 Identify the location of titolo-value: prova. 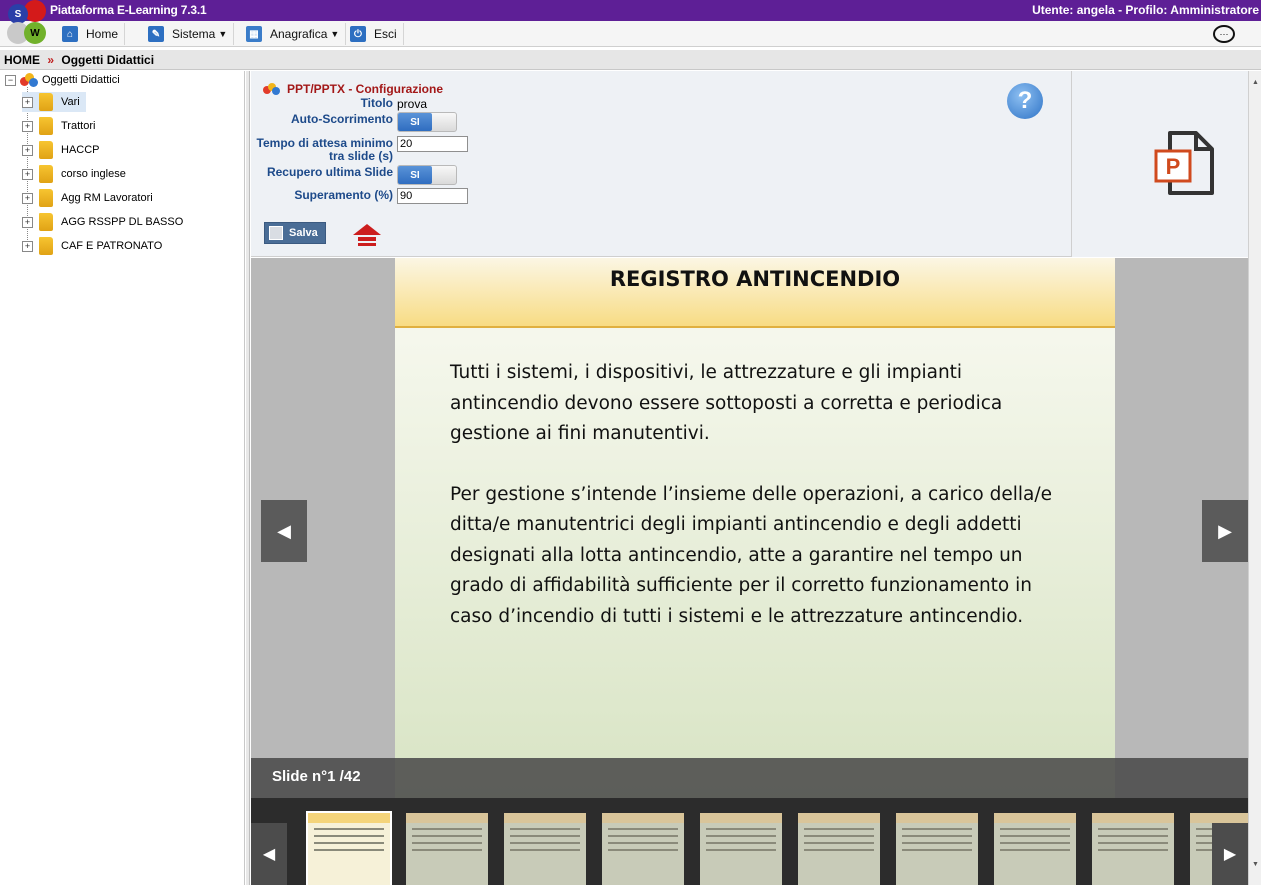
(412, 104).